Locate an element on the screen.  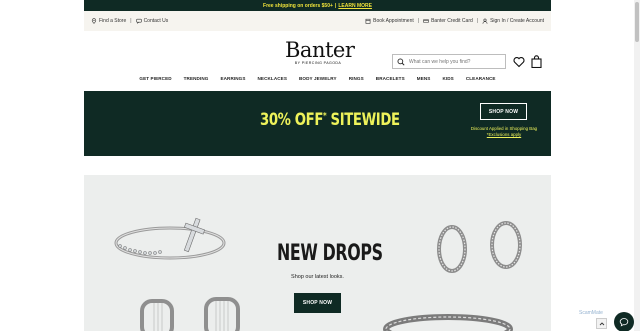
credit-card-link: Banter Credit Card is located at coordinates (448, 21).